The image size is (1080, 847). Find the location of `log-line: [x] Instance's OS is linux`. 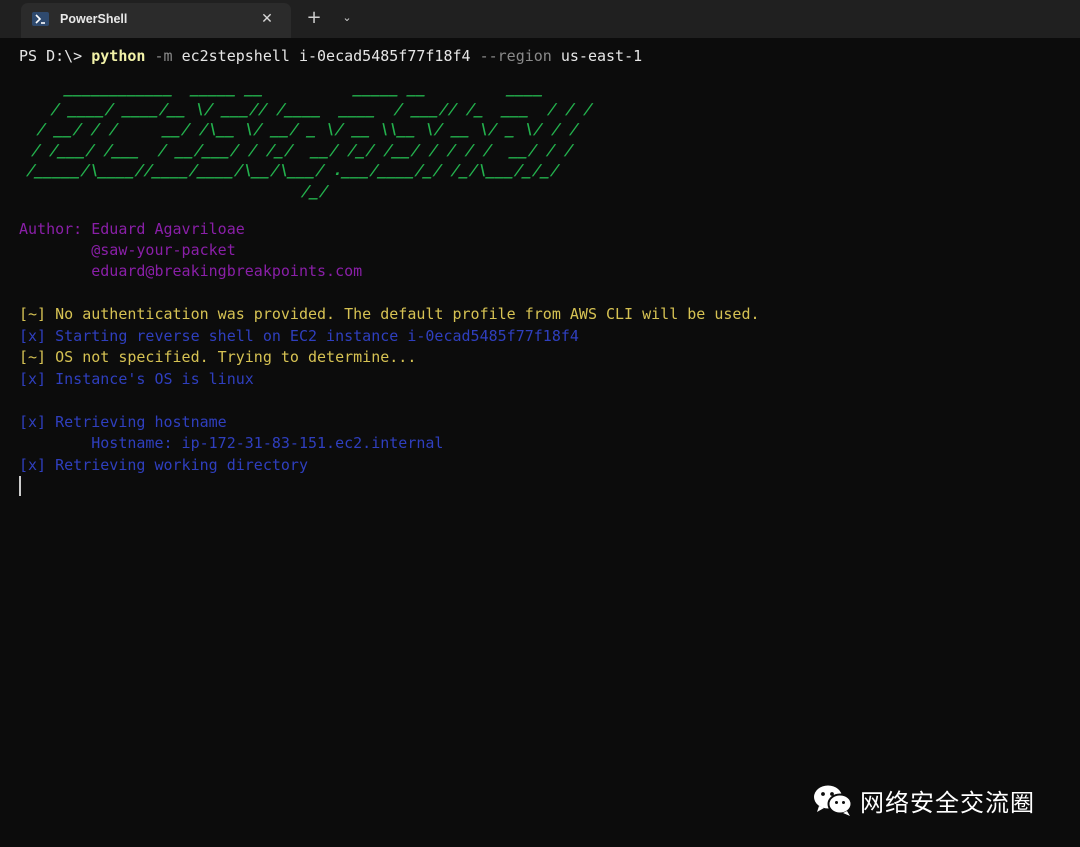

log-line: [x] Instance's OS is linux is located at coordinates (136, 379).